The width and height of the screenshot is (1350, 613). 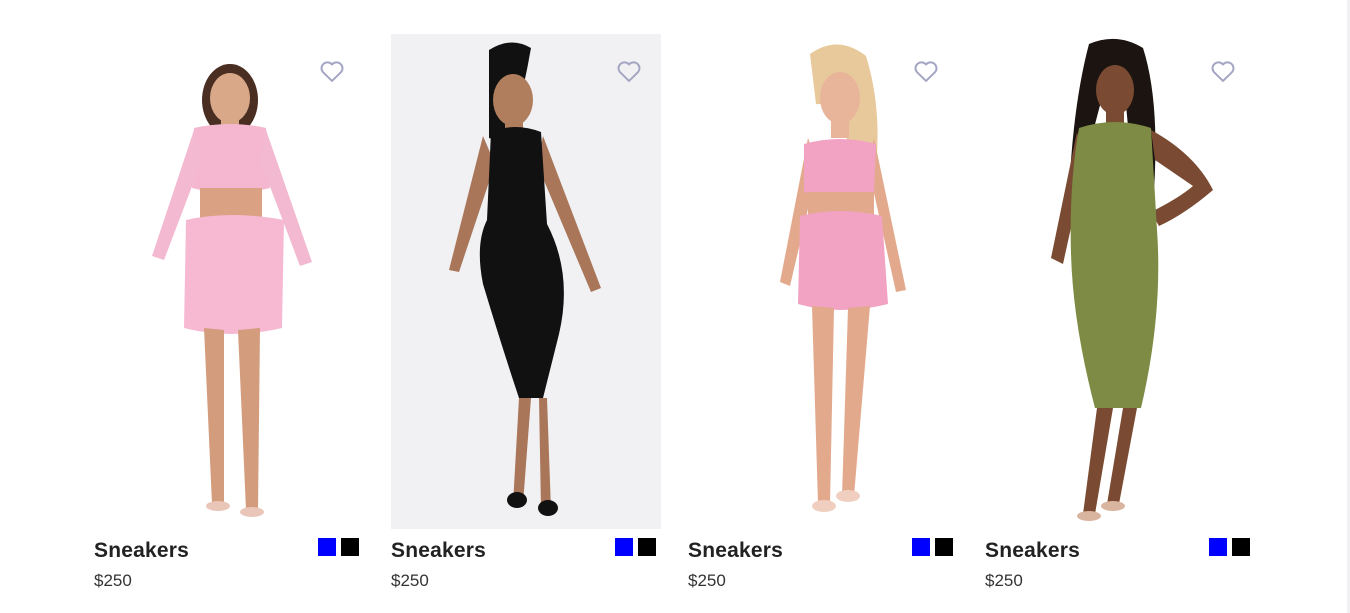 I want to click on model-pink-bustier-skirt, so click(x=843, y=278).